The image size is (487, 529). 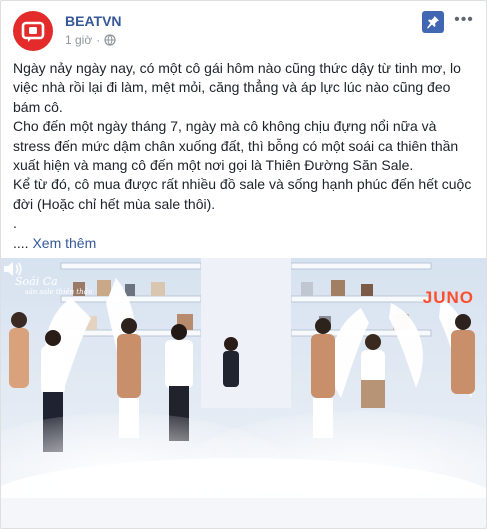 I want to click on video-watermark-logo: Soái Ca săn sale thiên thần, so click(x=53, y=287).